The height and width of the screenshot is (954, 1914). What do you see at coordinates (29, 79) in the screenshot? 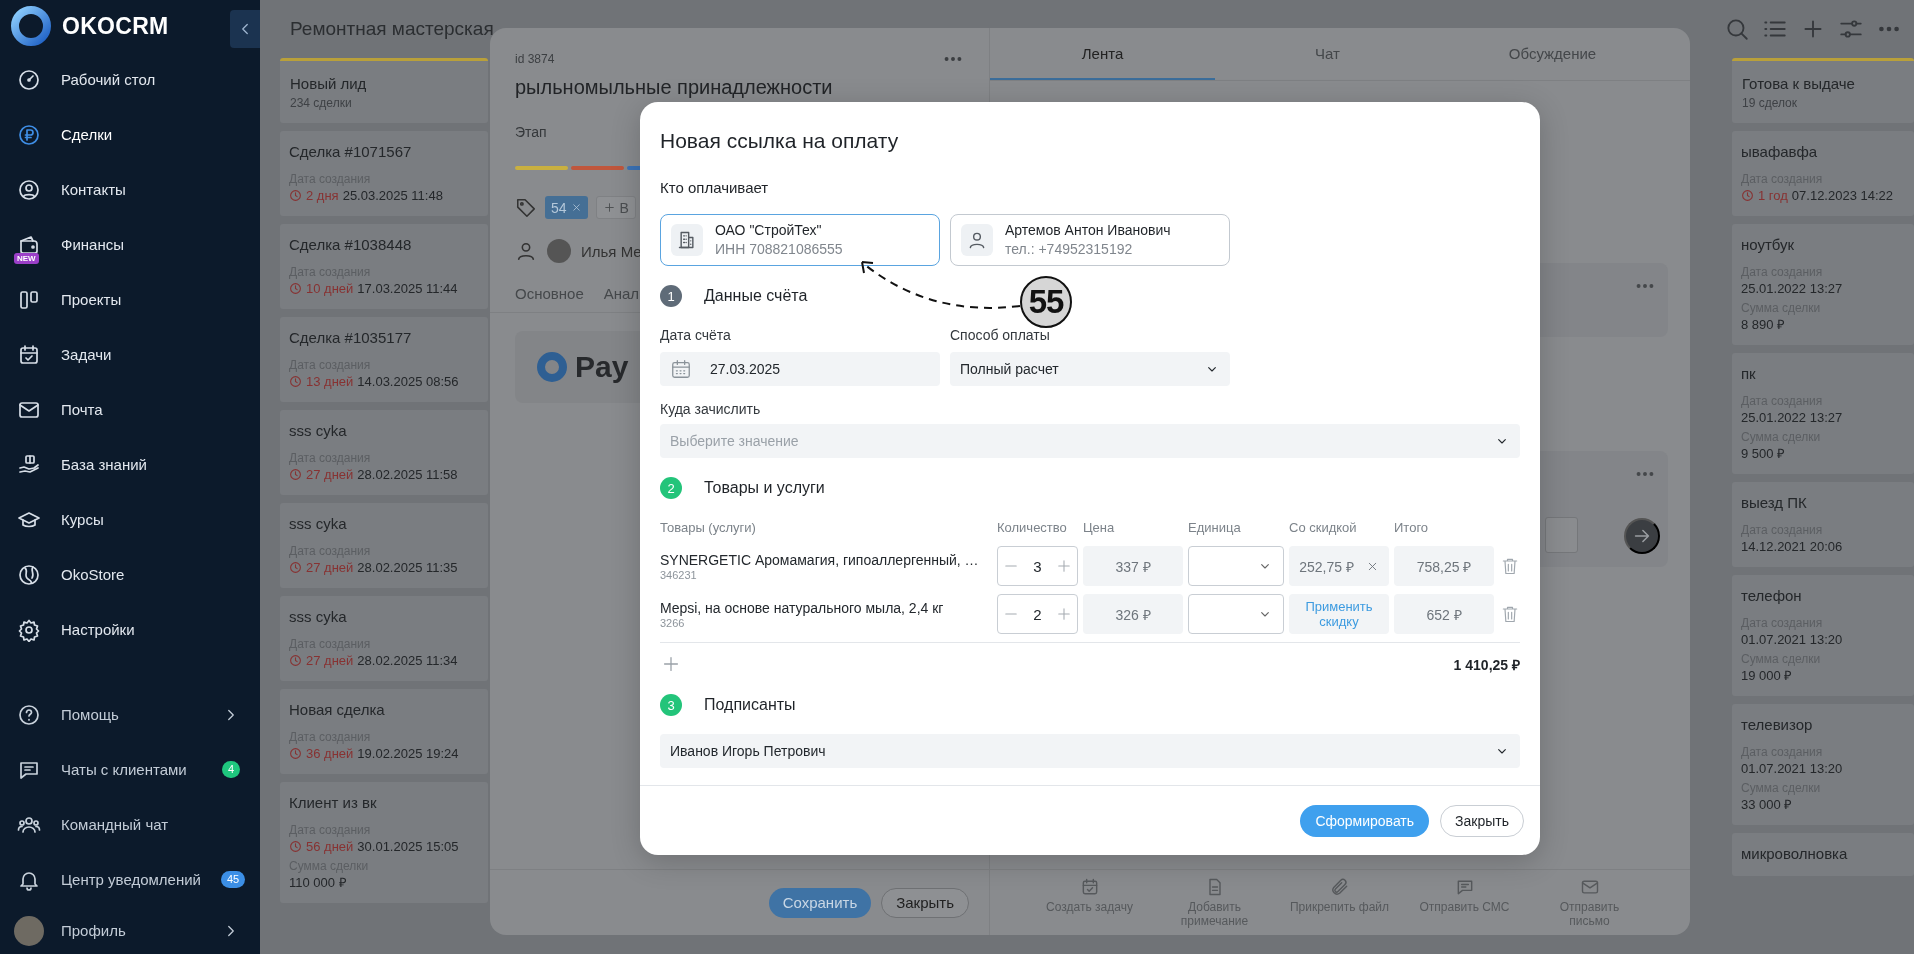
I see `gauge-icon` at bounding box center [29, 79].